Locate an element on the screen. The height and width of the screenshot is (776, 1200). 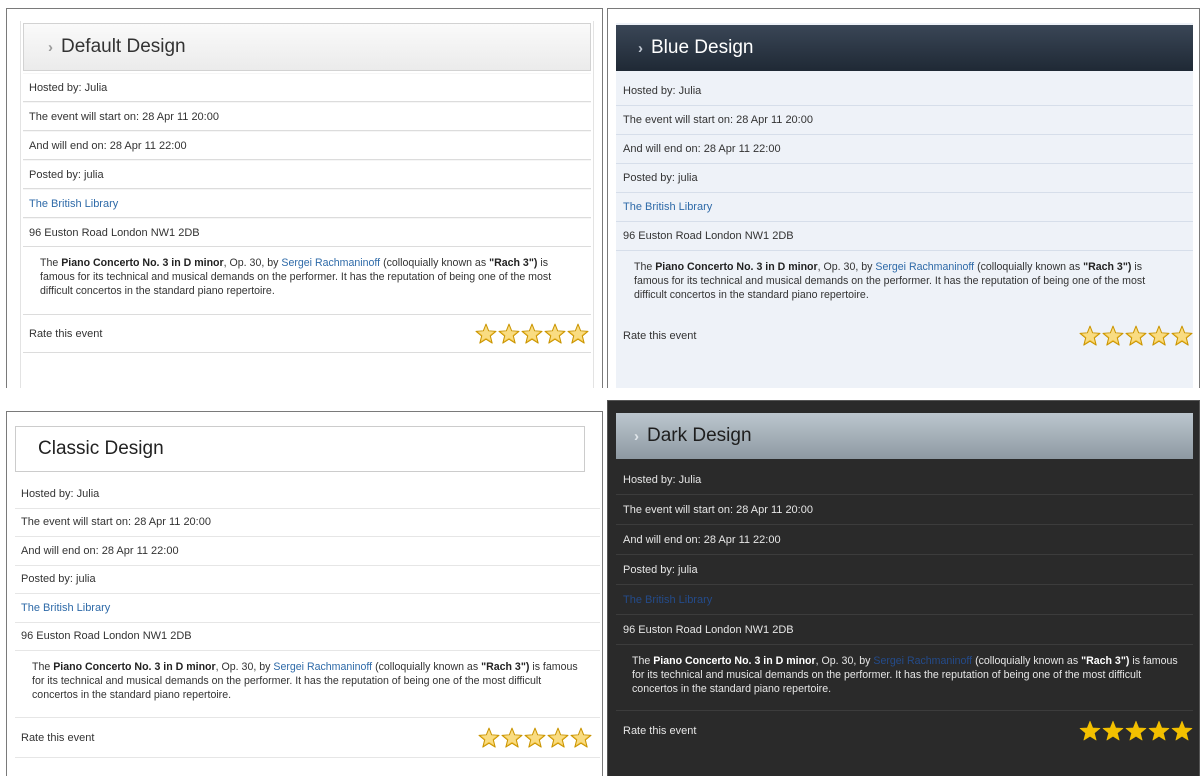
card-header: › Default Design is located at coordinates (307, 47).